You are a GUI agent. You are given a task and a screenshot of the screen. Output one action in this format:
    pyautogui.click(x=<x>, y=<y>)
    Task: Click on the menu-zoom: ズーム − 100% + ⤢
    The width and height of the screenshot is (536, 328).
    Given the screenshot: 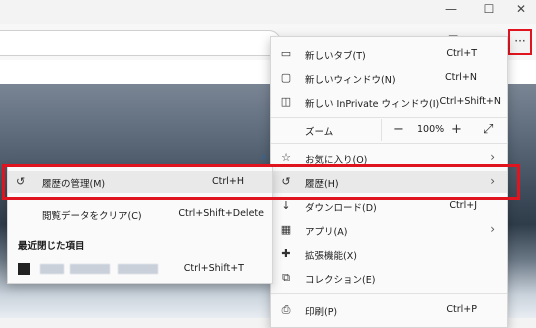 What is the action you would take?
    pyautogui.click(x=389, y=130)
    